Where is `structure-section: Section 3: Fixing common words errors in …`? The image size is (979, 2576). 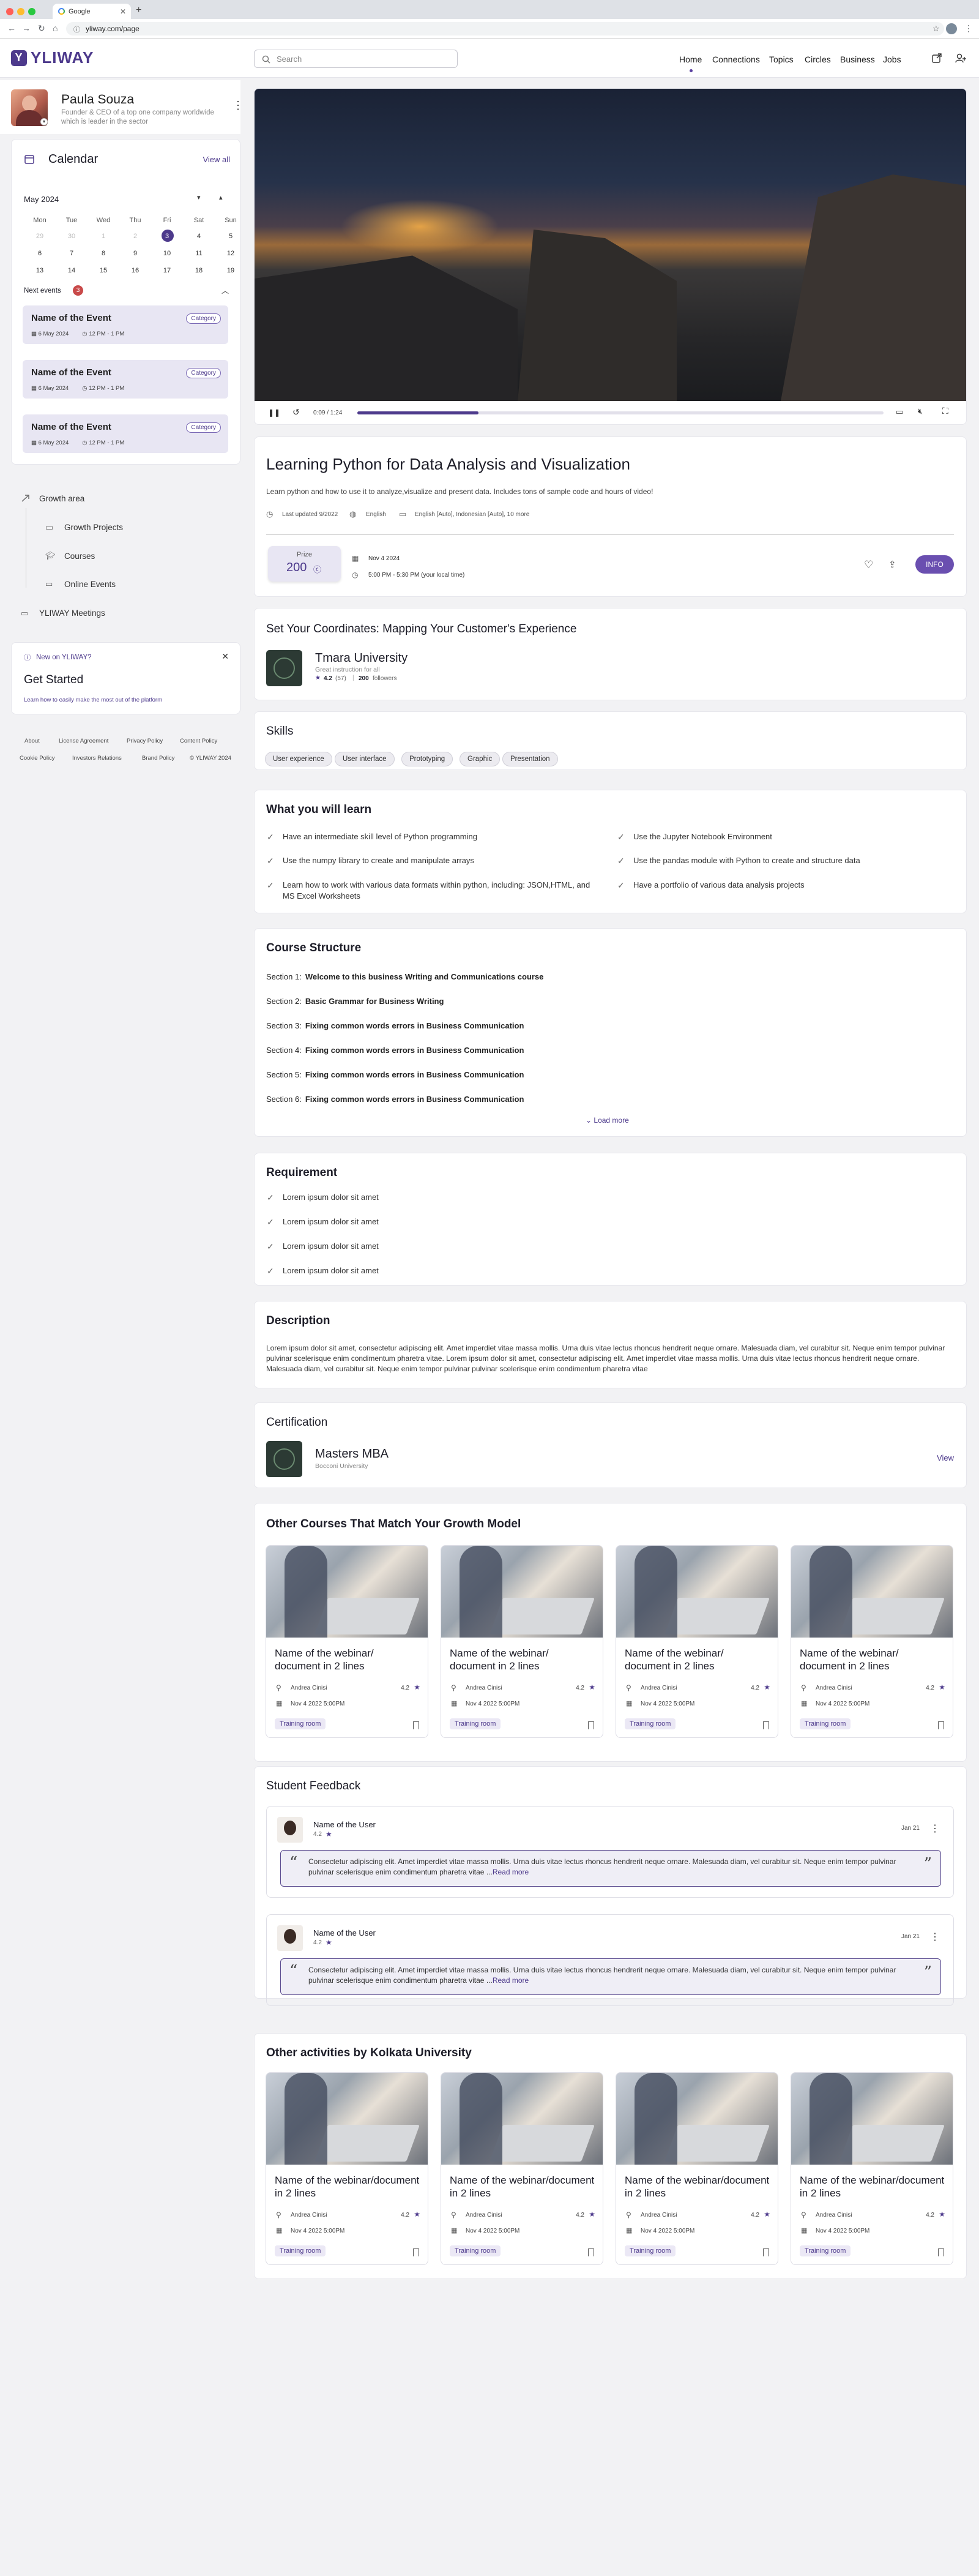 structure-section: Section 3: Fixing common words errors in … is located at coordinates (395, 1026).